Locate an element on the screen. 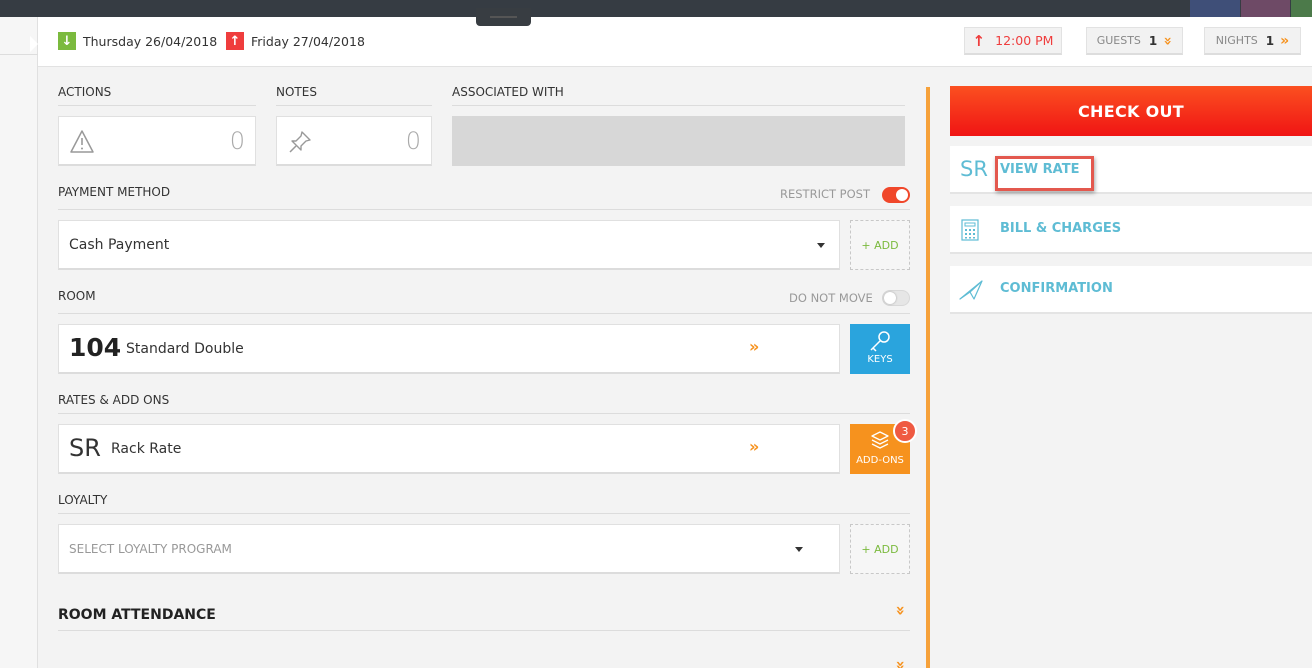  keys-label: KEYS is located at coordinates (880, 359).